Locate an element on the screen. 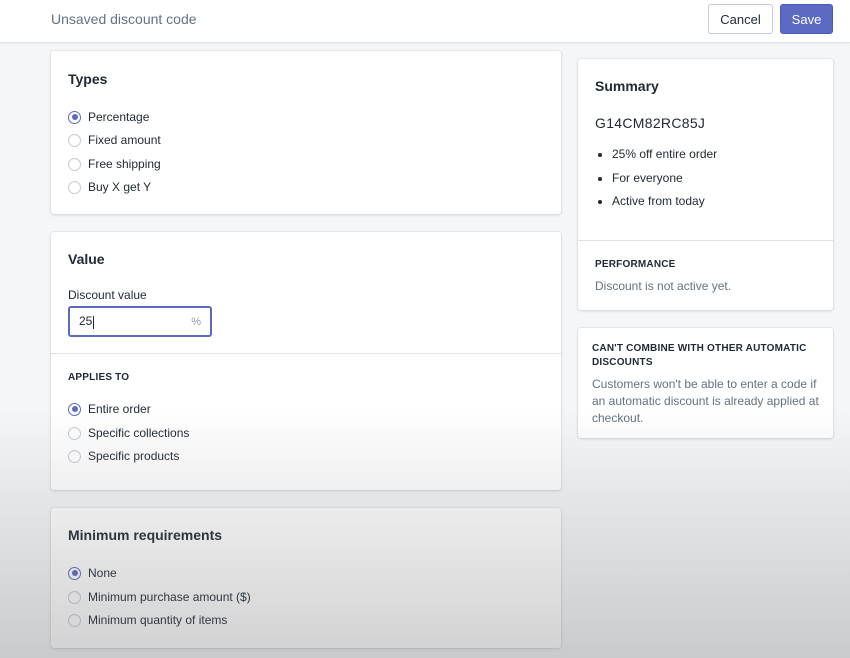  radio-label: Free shipping is located at coordinates (124, 164).